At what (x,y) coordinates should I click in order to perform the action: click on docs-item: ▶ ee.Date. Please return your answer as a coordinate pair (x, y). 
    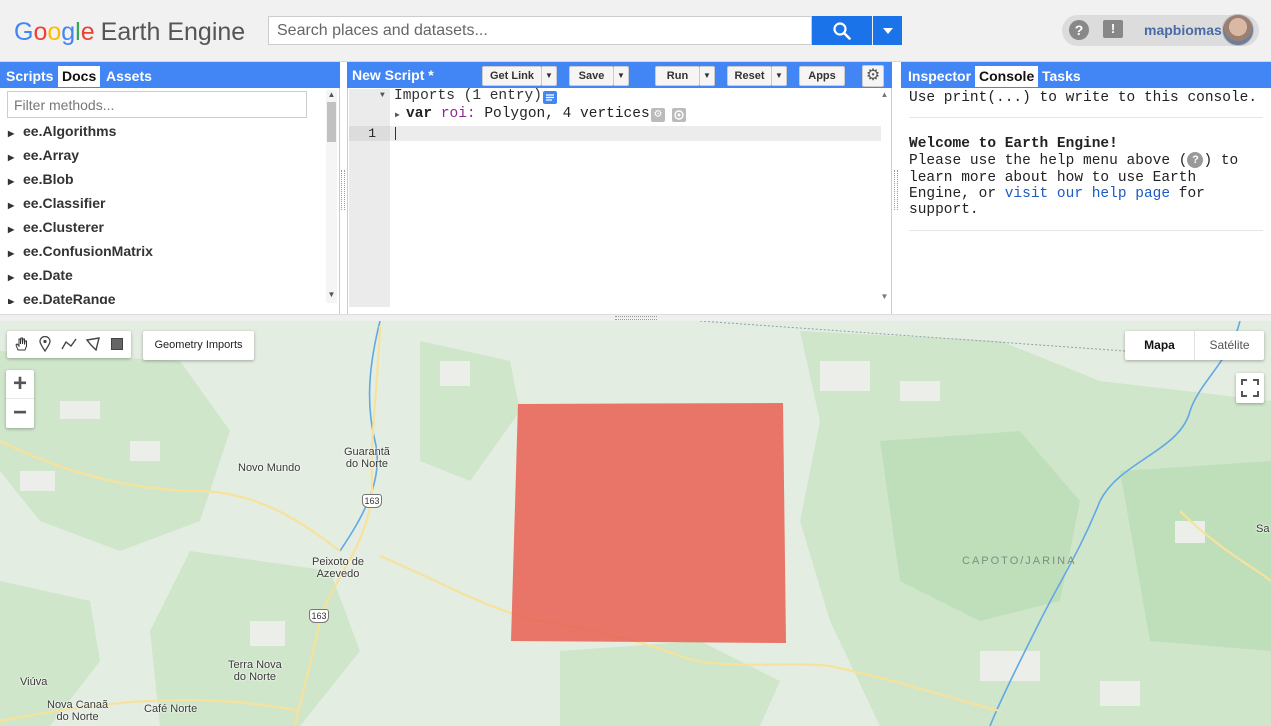
    Looking at the image, I should click on (40, 275).